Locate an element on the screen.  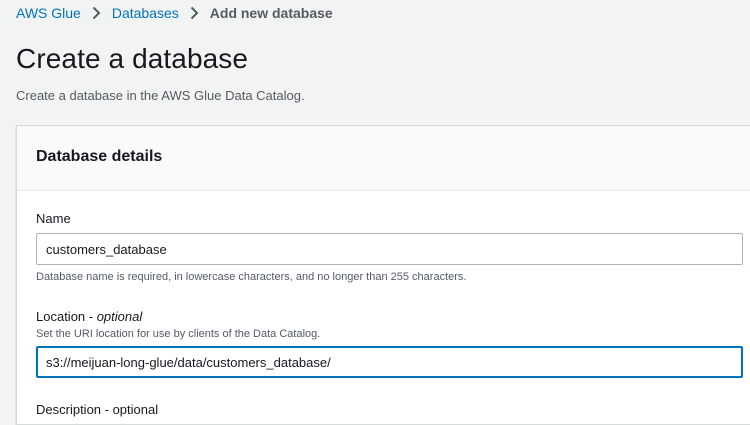
breadcrumb: AWS Glue Databases Add new database is located at coordinates (174, 13).